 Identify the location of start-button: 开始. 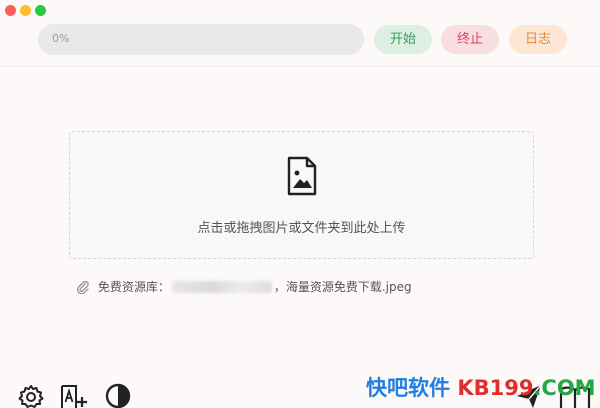
(403, 39).